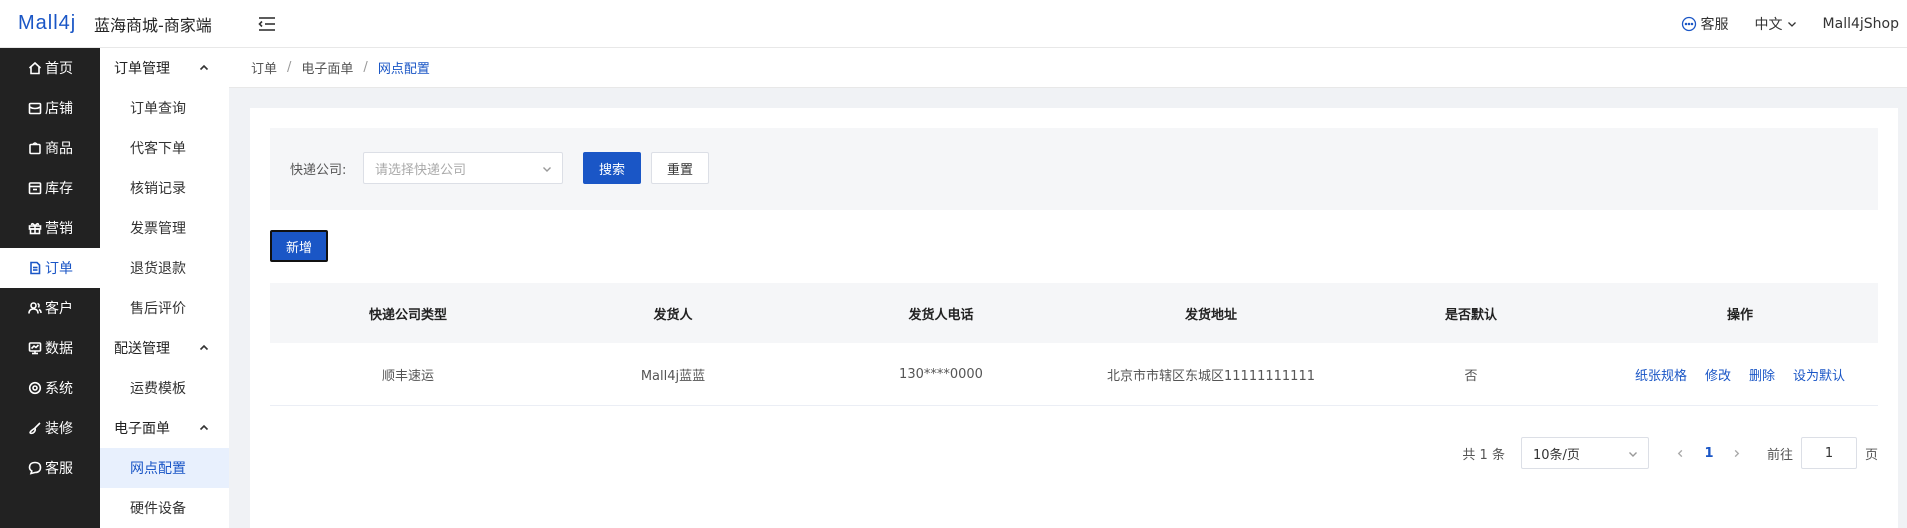  I want to click on cell-address: 北京市市辖区东城区11111111111, so click(1211, 376).